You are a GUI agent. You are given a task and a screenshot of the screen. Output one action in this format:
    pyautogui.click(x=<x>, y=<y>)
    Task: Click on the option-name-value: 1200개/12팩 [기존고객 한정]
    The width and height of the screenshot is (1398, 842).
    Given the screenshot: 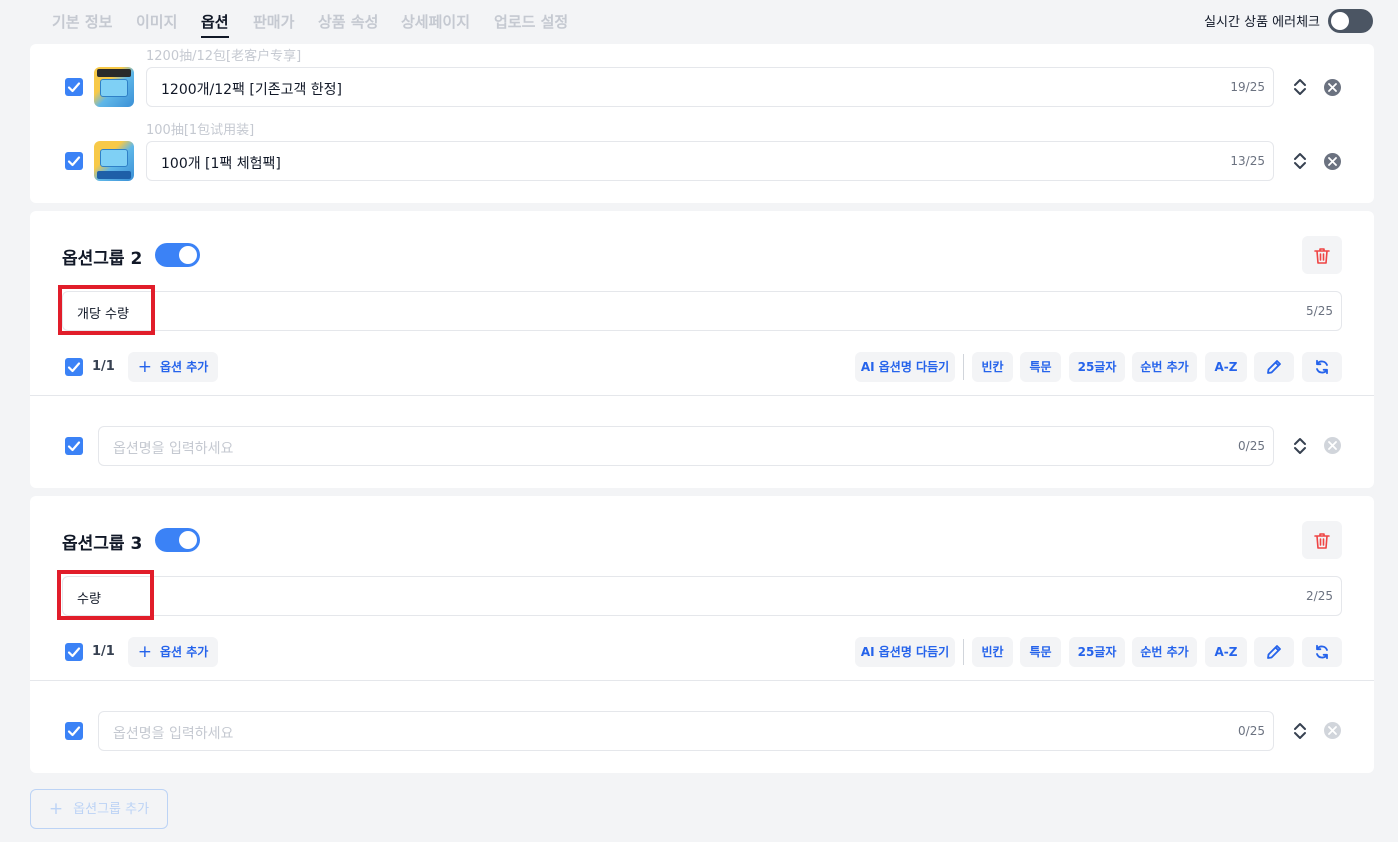 What is the action you would take?
    pyautogui.click(x=252, y=90)
    